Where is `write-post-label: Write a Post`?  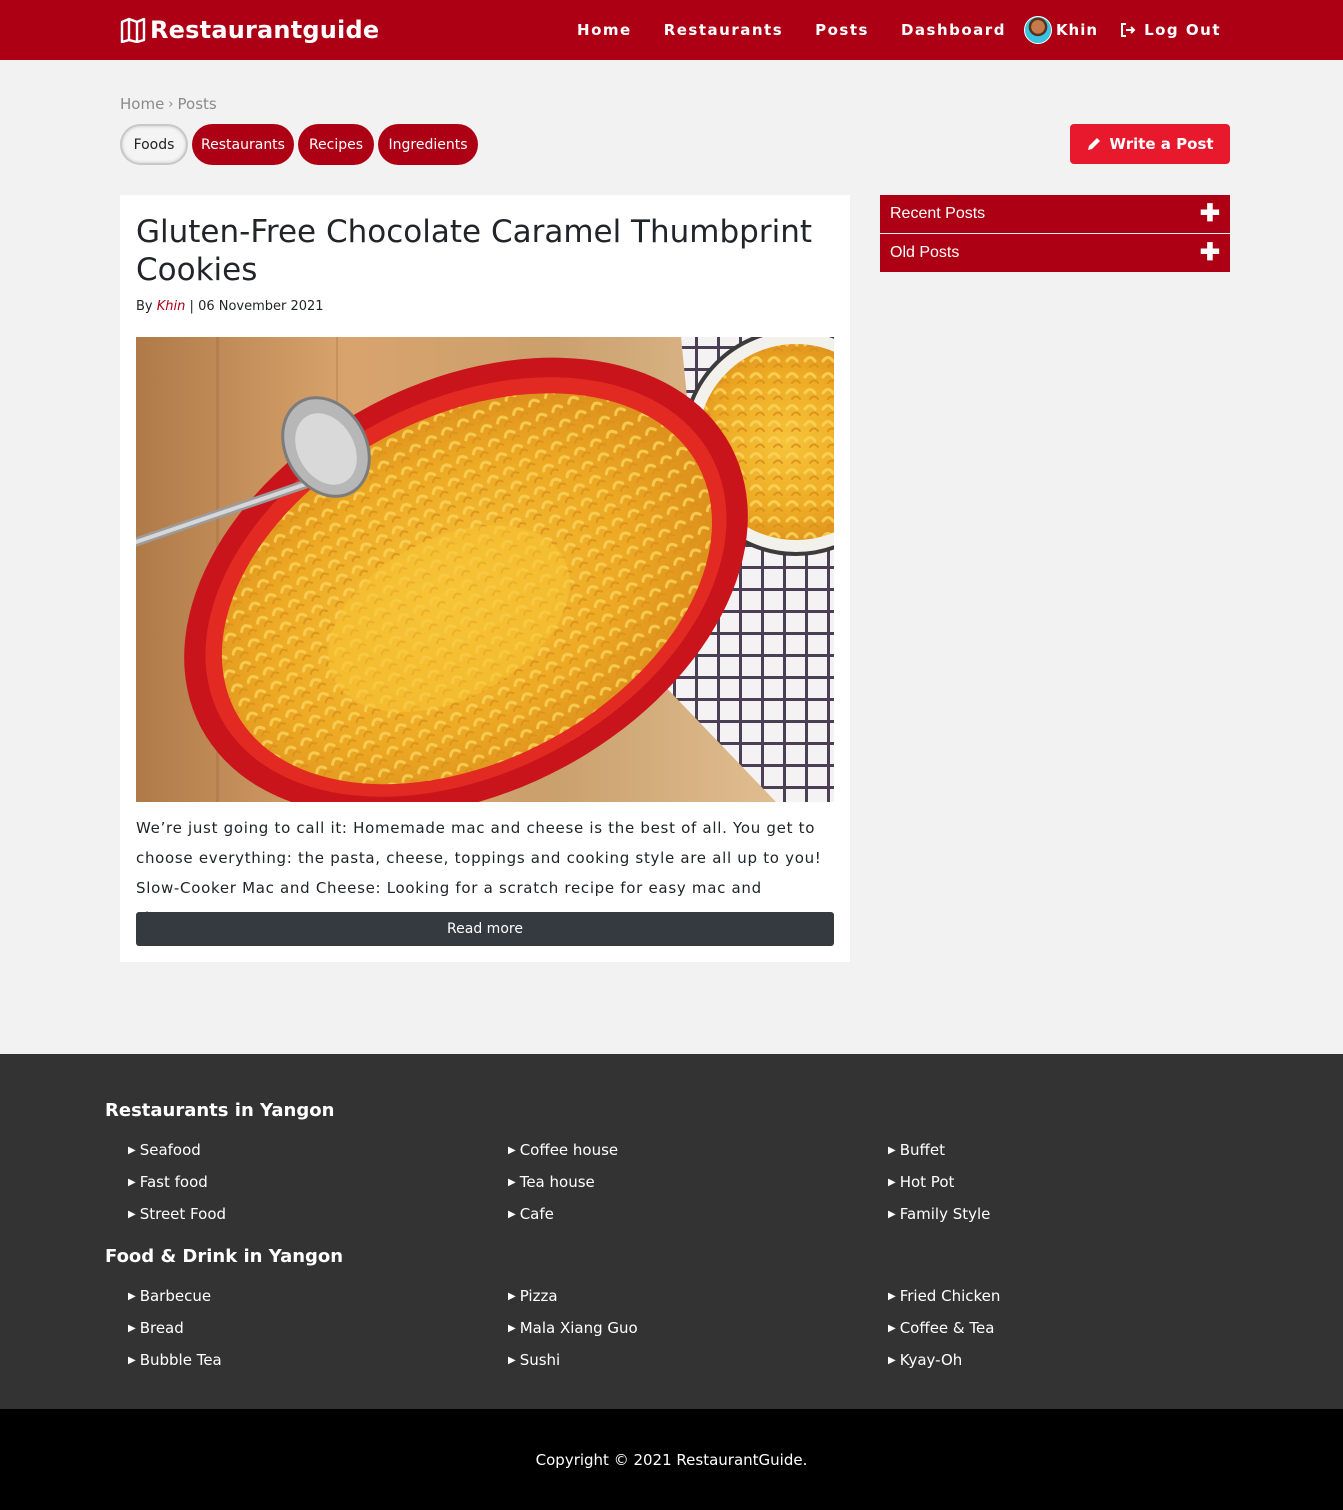 write-post-label: Write a Post is located at coordinates (1161, 144).